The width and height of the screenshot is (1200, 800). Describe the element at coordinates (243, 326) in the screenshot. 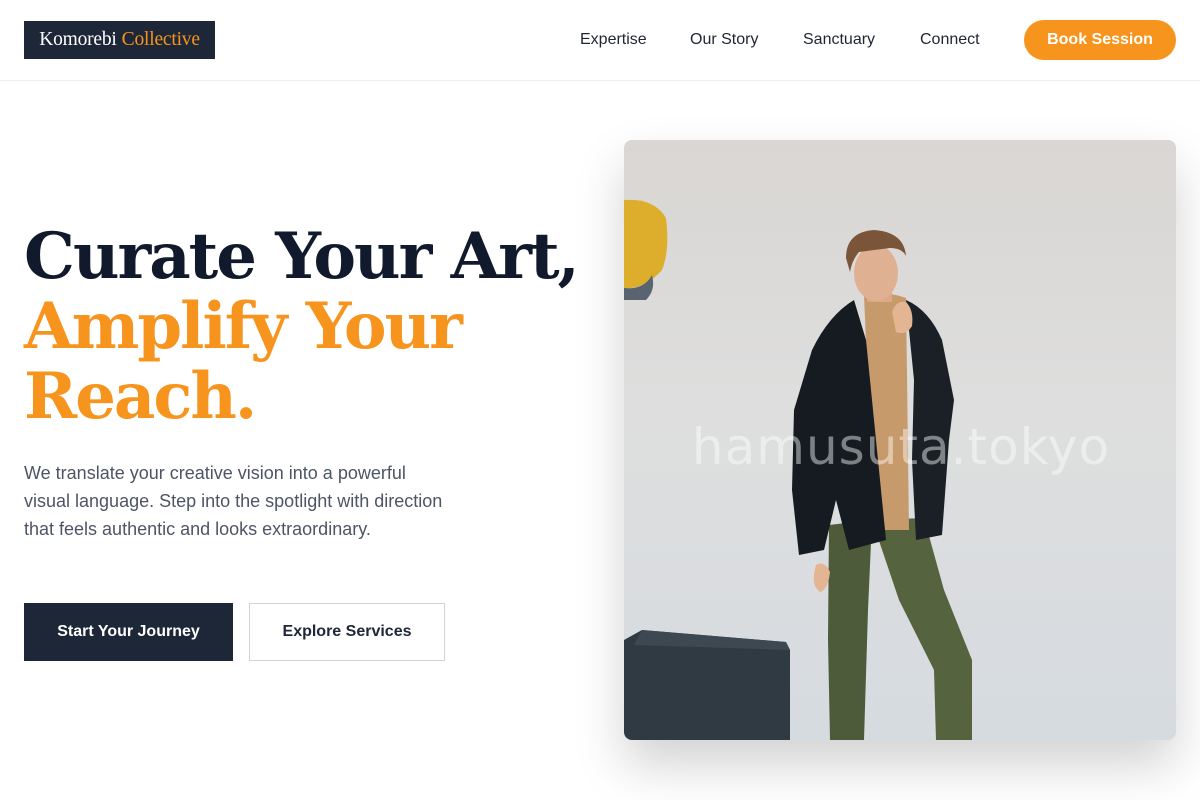

I see `headline-line-2: Amplify Your` at that location.